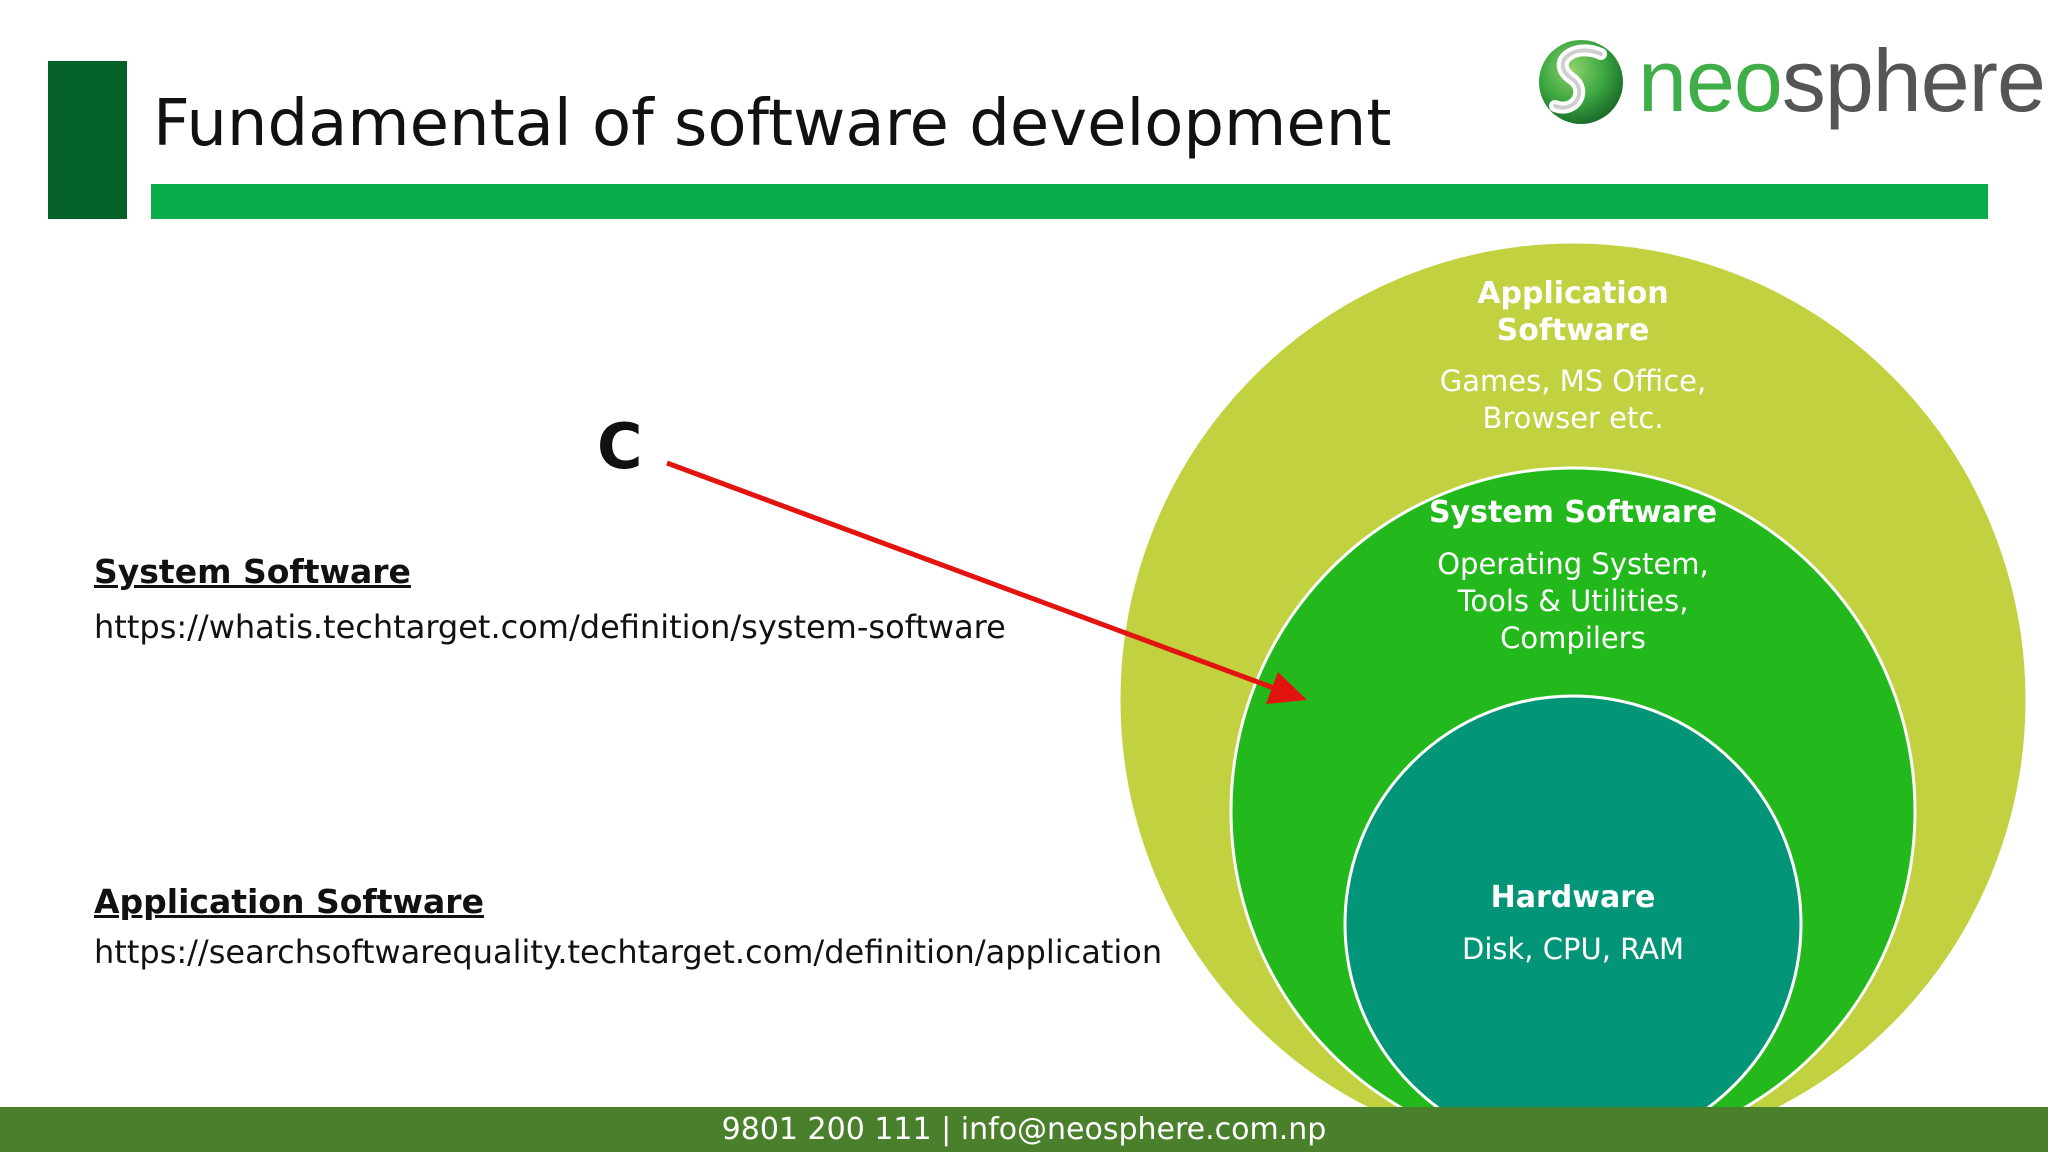 This screenshot has height=1152, width=2048. What do you see at coordinates (1573, 512) in the screenshot?
I see `system-software-title: System Software` at bounding box center [1573, 512].